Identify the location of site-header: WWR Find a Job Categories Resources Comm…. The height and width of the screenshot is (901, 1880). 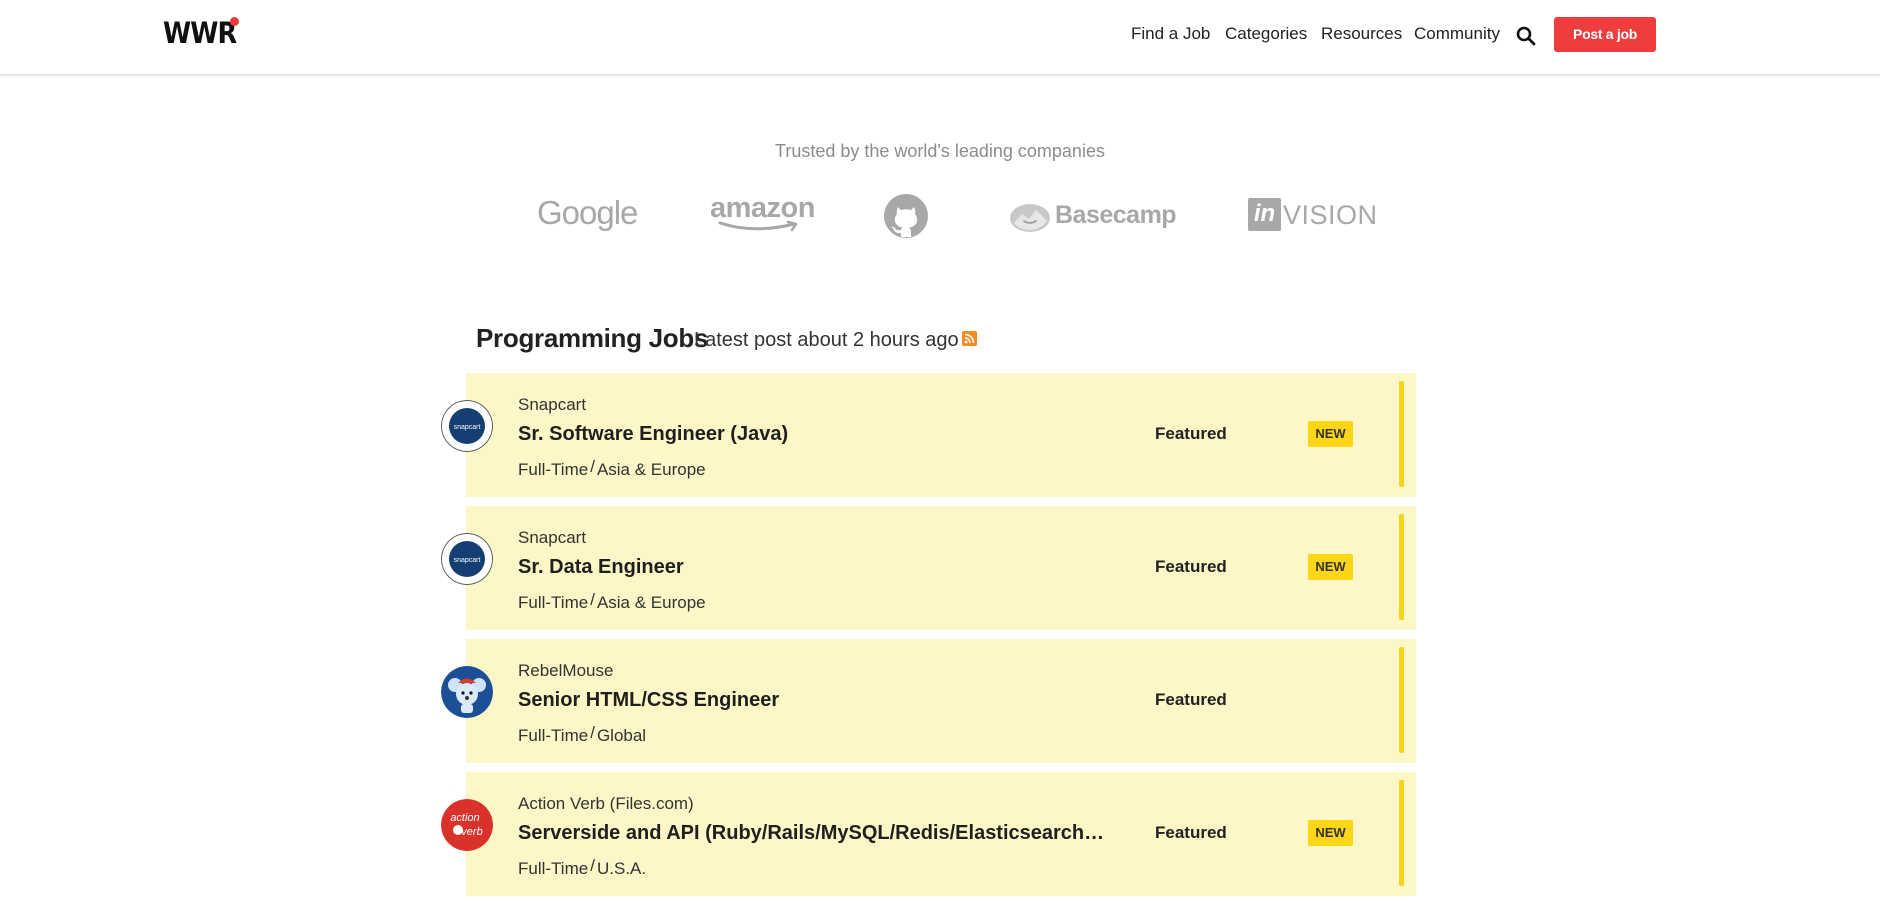
(940, 37).